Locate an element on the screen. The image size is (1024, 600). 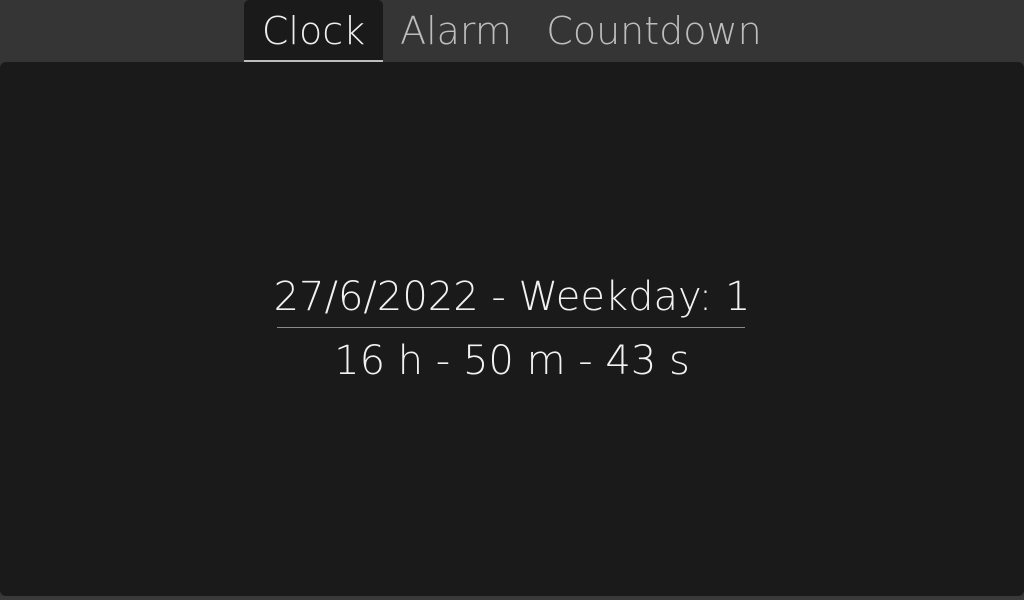
date-time-divider is located at coordinates (511, 327).